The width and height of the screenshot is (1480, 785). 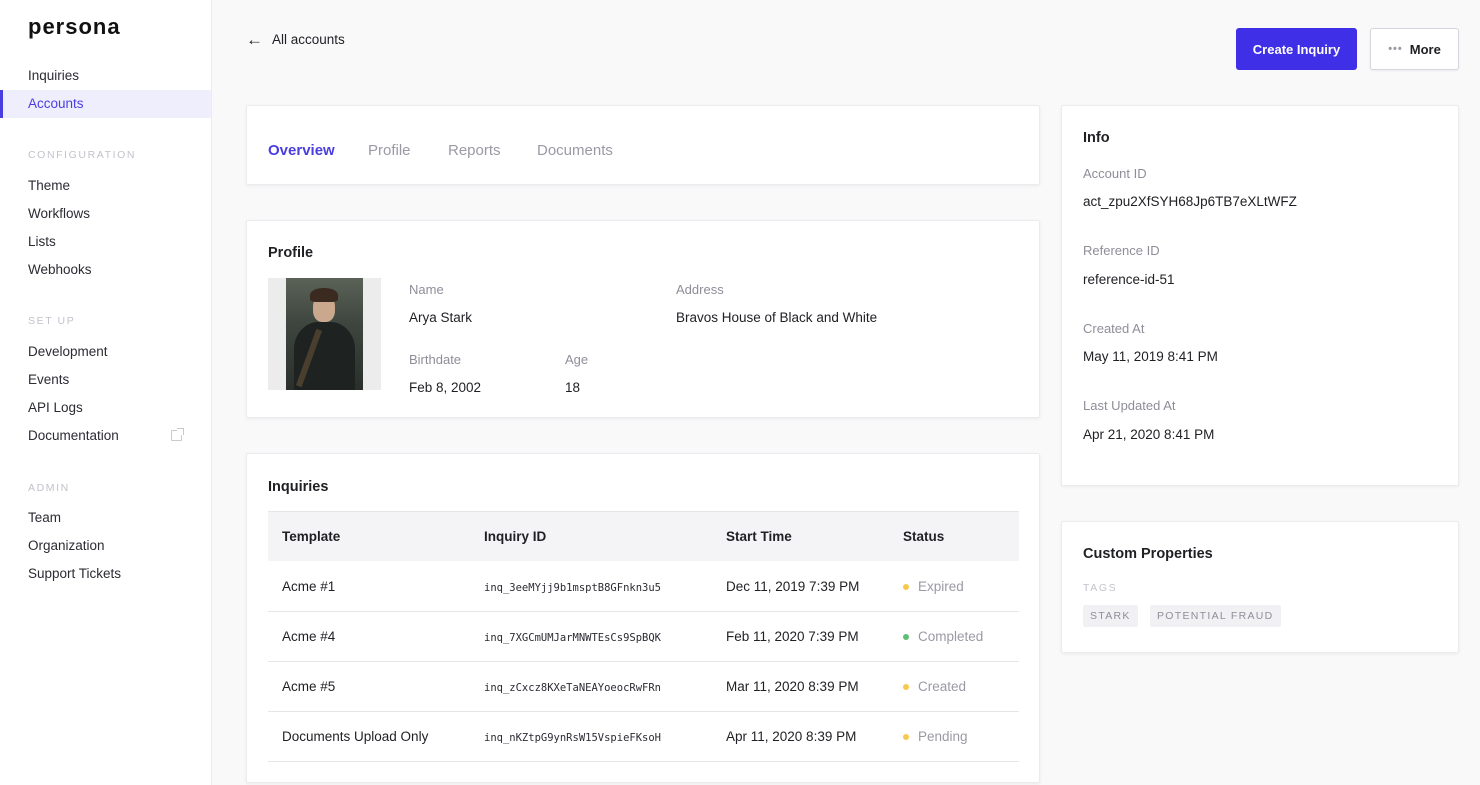 What do you see at coordinates (177, 434) in the screenshot?
I see `external-link-icon` at bounding box center [177, 434].